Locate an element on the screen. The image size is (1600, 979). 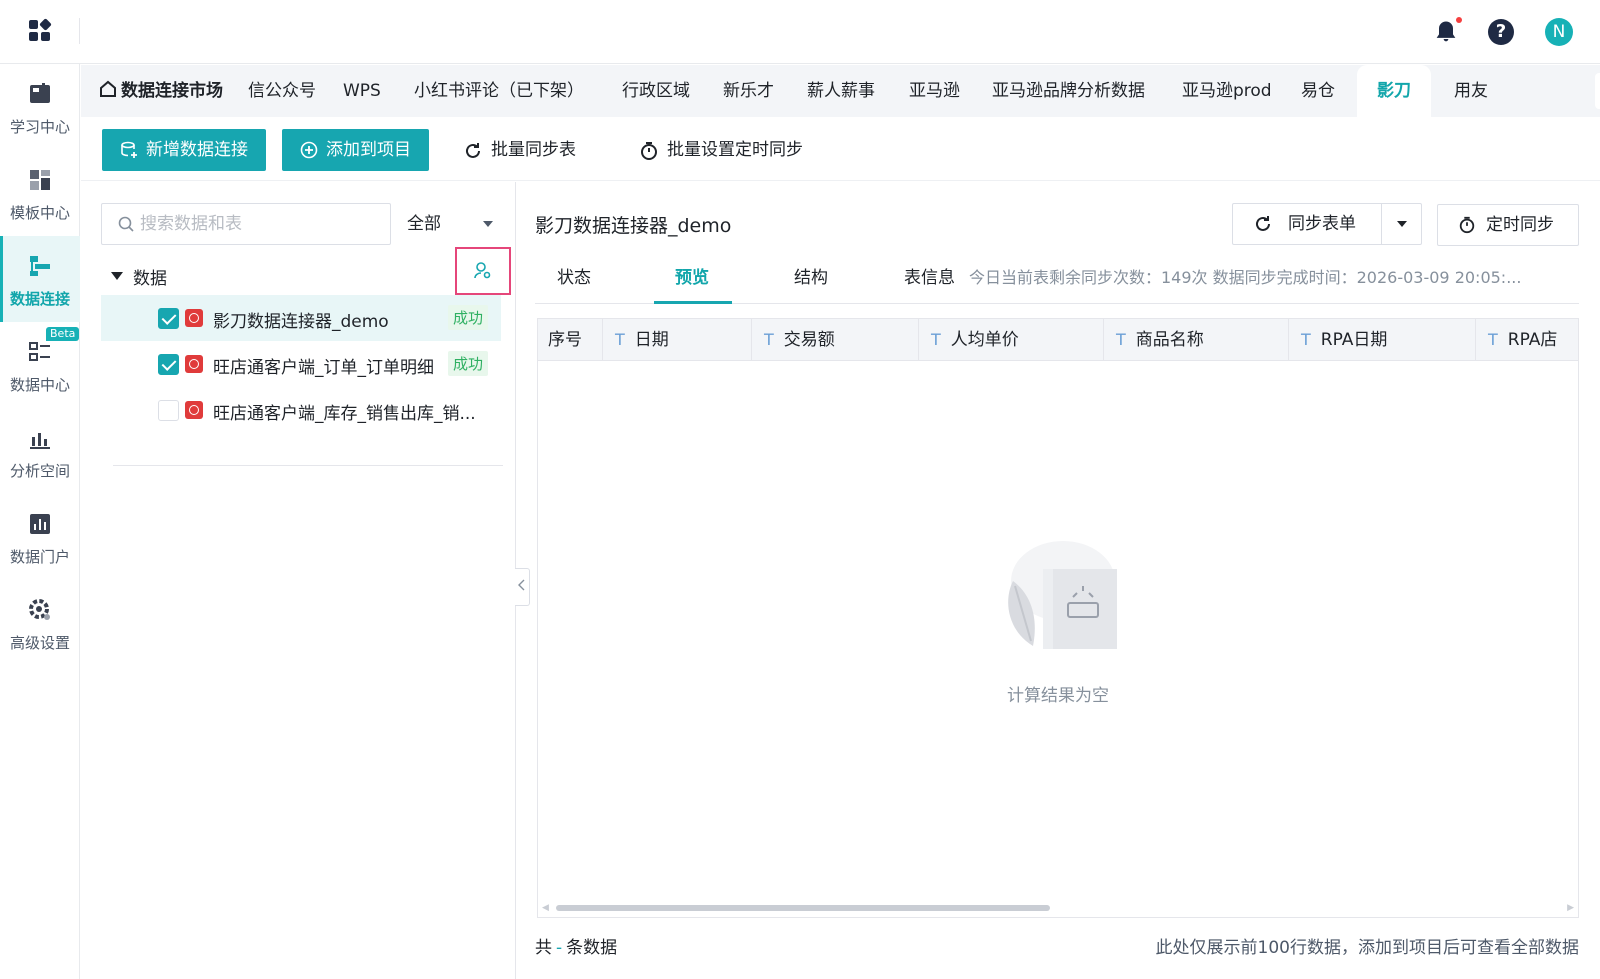
column-header: T 交易额 is located at coordinates (835, 339).